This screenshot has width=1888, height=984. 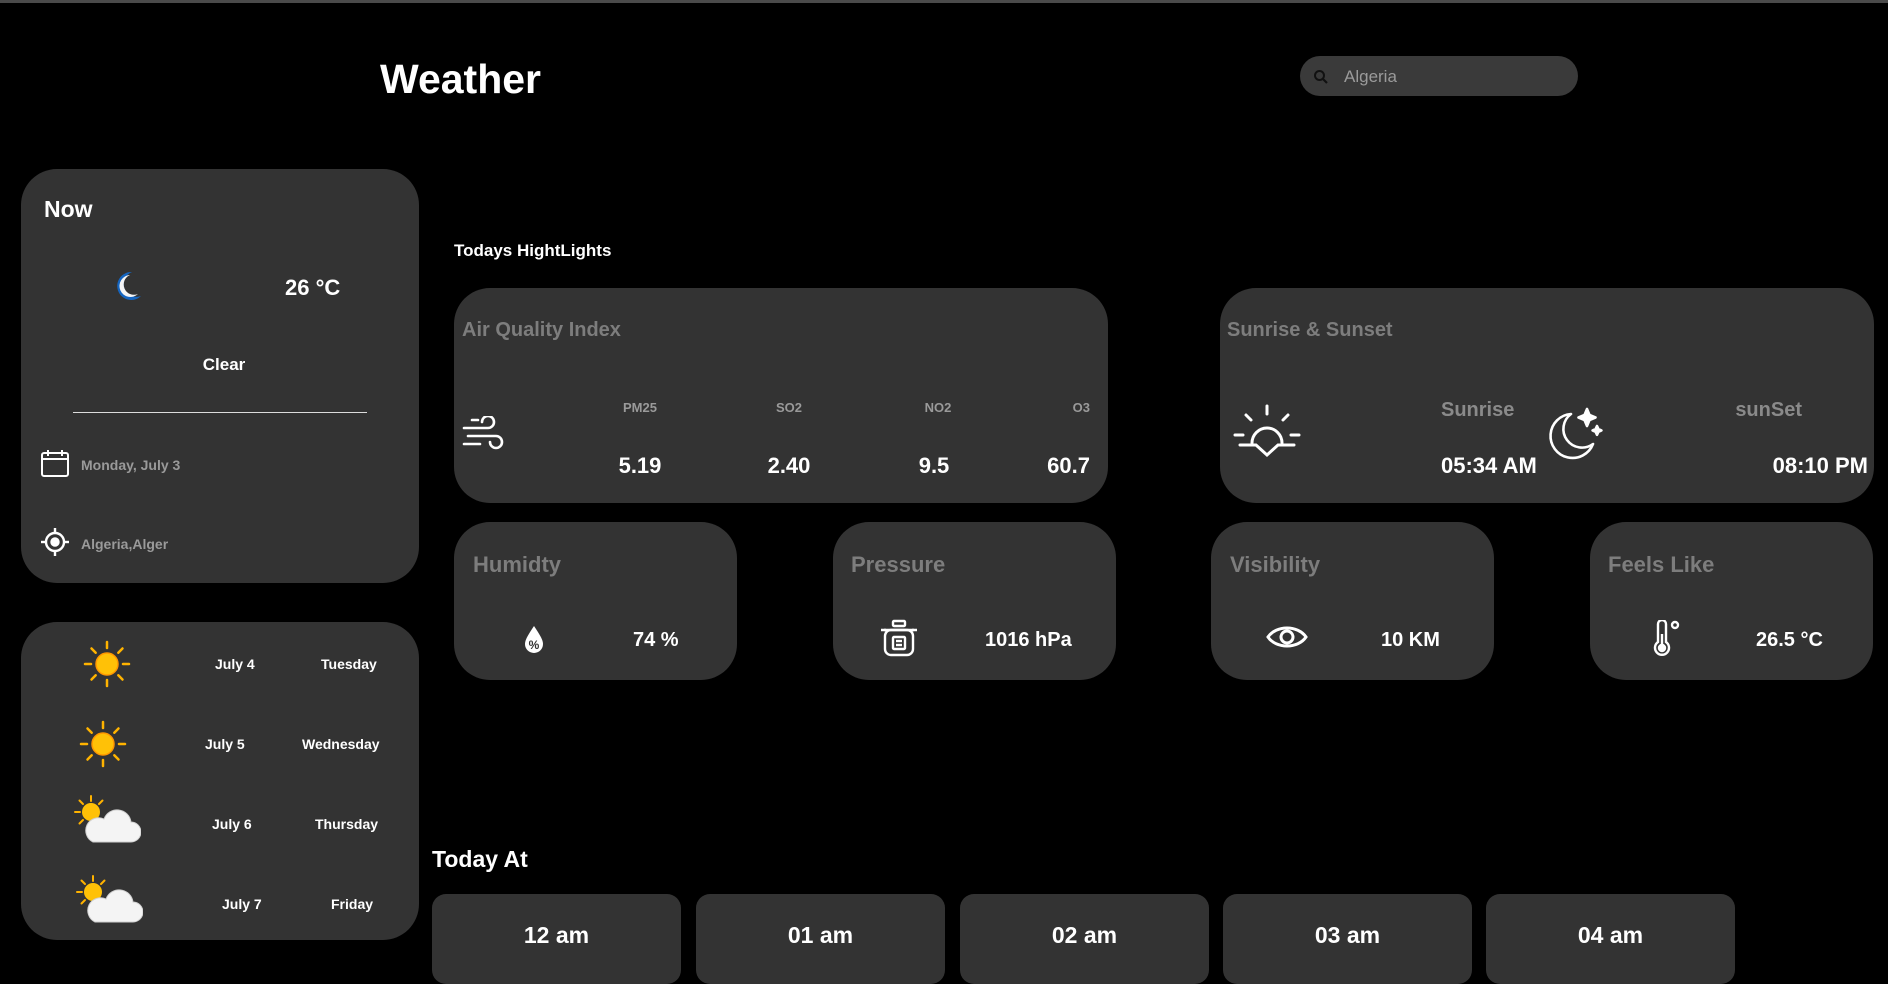 I want to click on wind-icon, so click(x=483, y=434).